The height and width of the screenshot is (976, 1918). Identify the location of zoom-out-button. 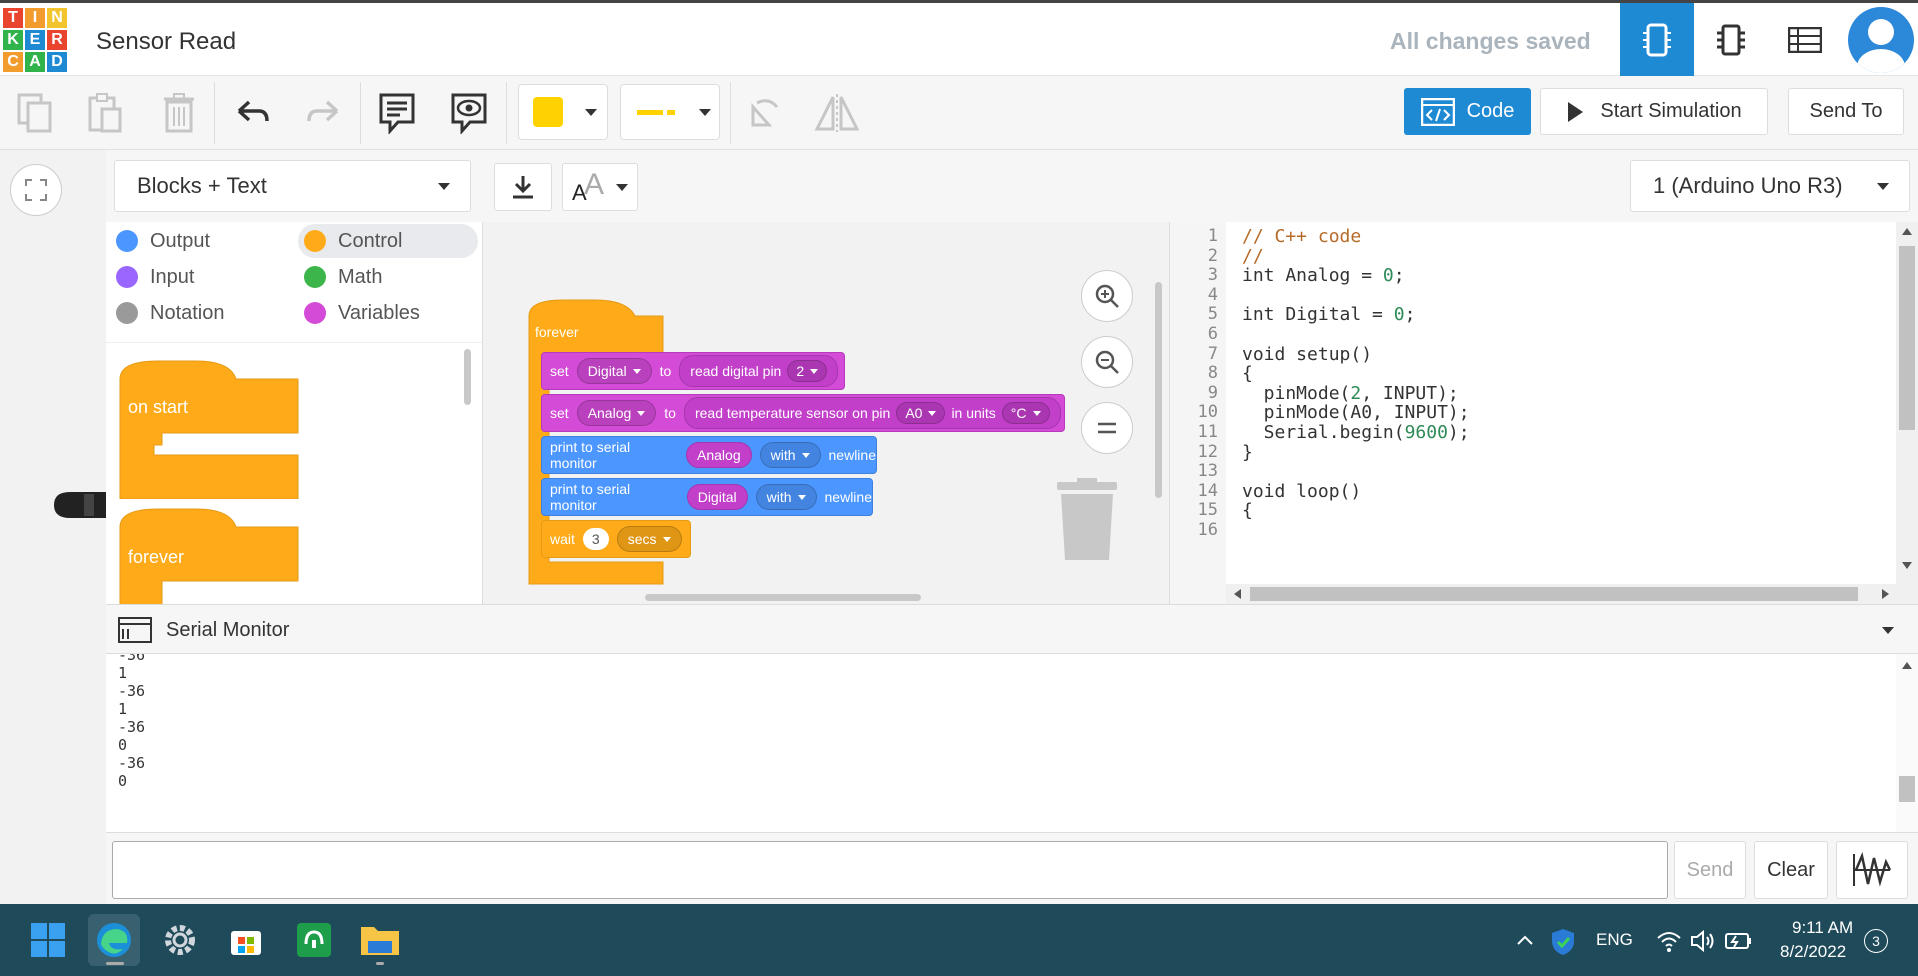
(1107, 362).